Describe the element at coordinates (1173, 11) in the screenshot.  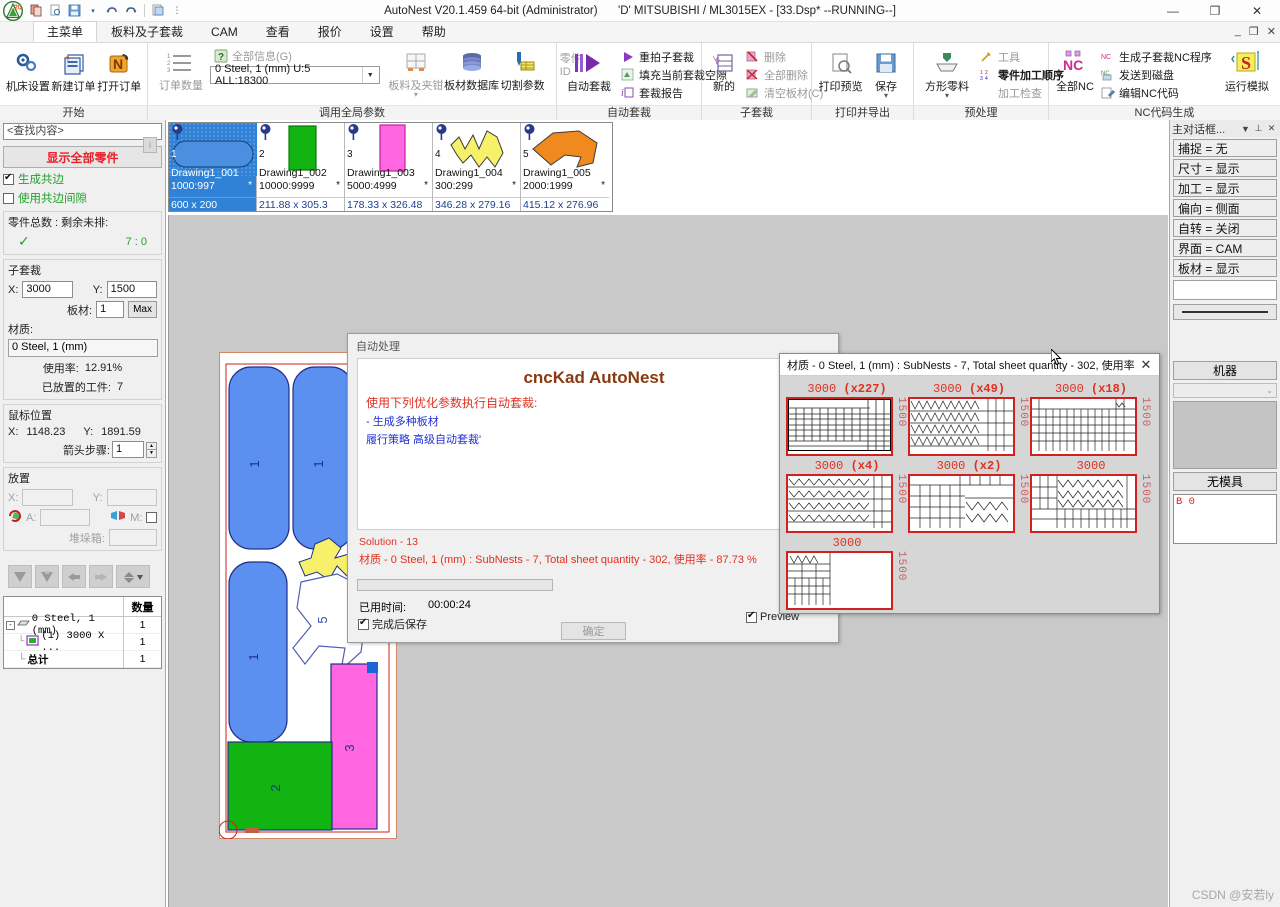
I see `minimize-button: —` at that location.